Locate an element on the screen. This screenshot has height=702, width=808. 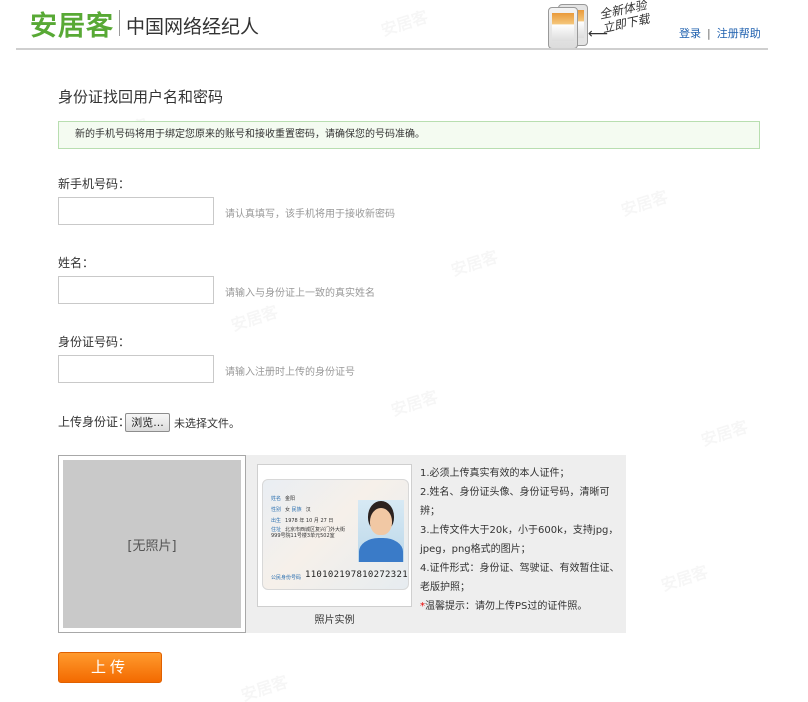
register-help-link: 注册帮助 is located at coordinates (739, 33).